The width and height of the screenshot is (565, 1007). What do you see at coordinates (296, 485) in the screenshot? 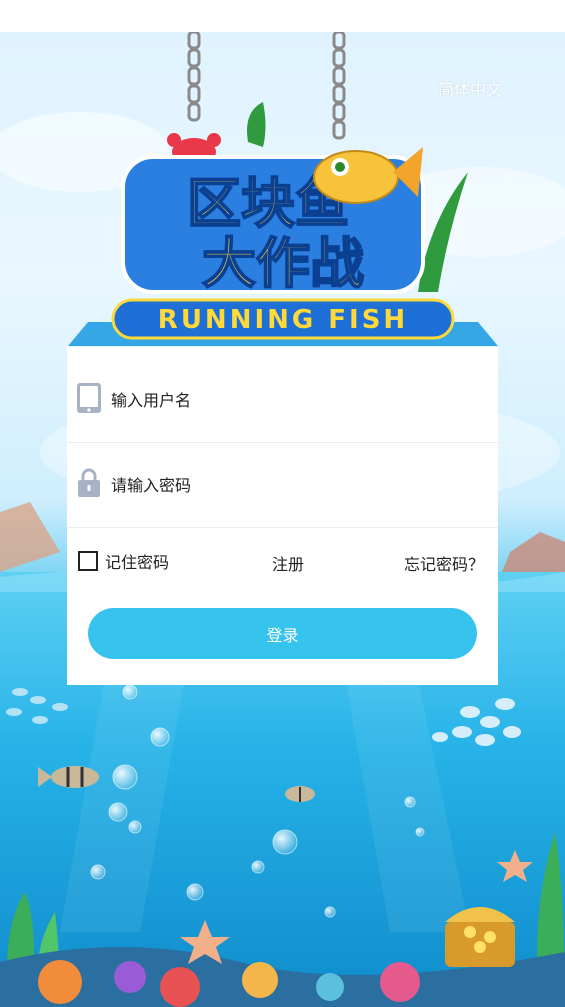
I see `password-input` at bounding box center [296, 485].